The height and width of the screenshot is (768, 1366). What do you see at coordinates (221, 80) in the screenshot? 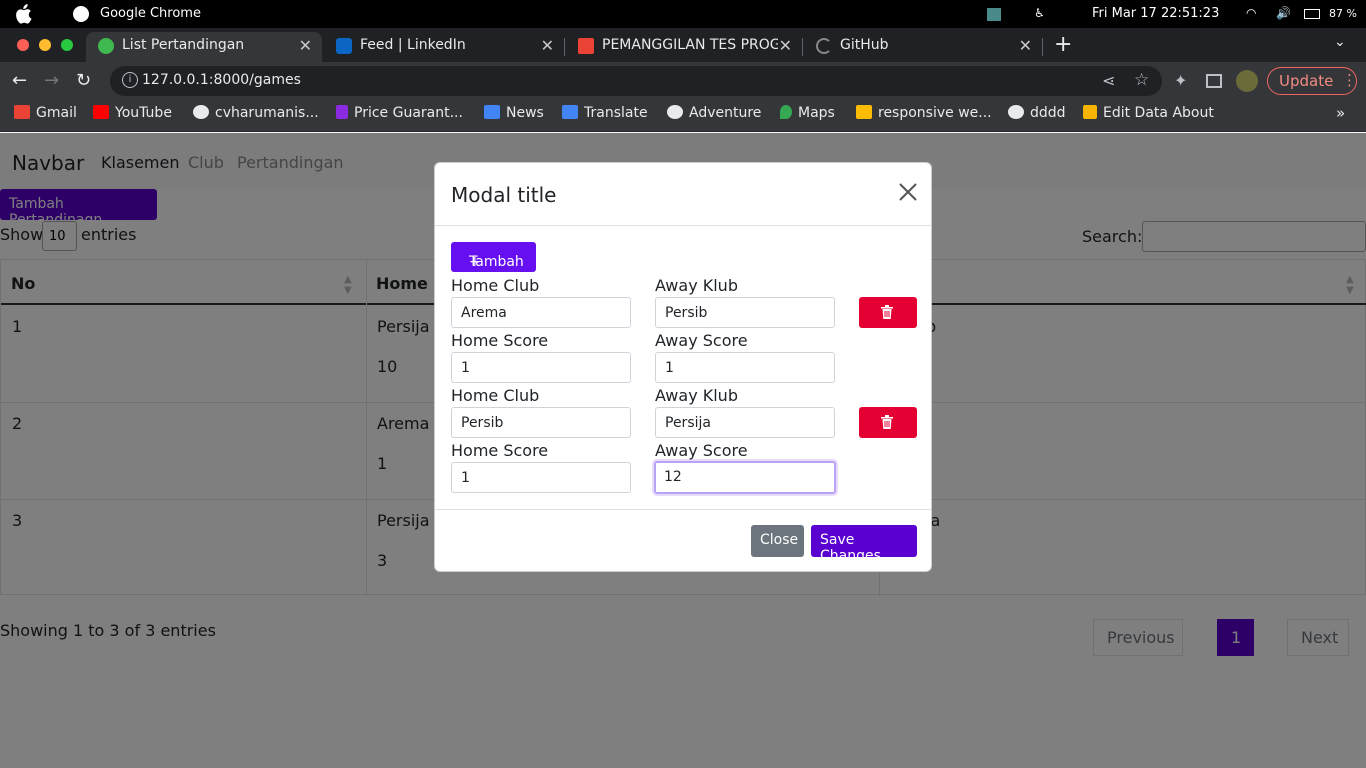
I see `url-text: 127.0.0.1:8000/games` at bounding box center [221, 80].